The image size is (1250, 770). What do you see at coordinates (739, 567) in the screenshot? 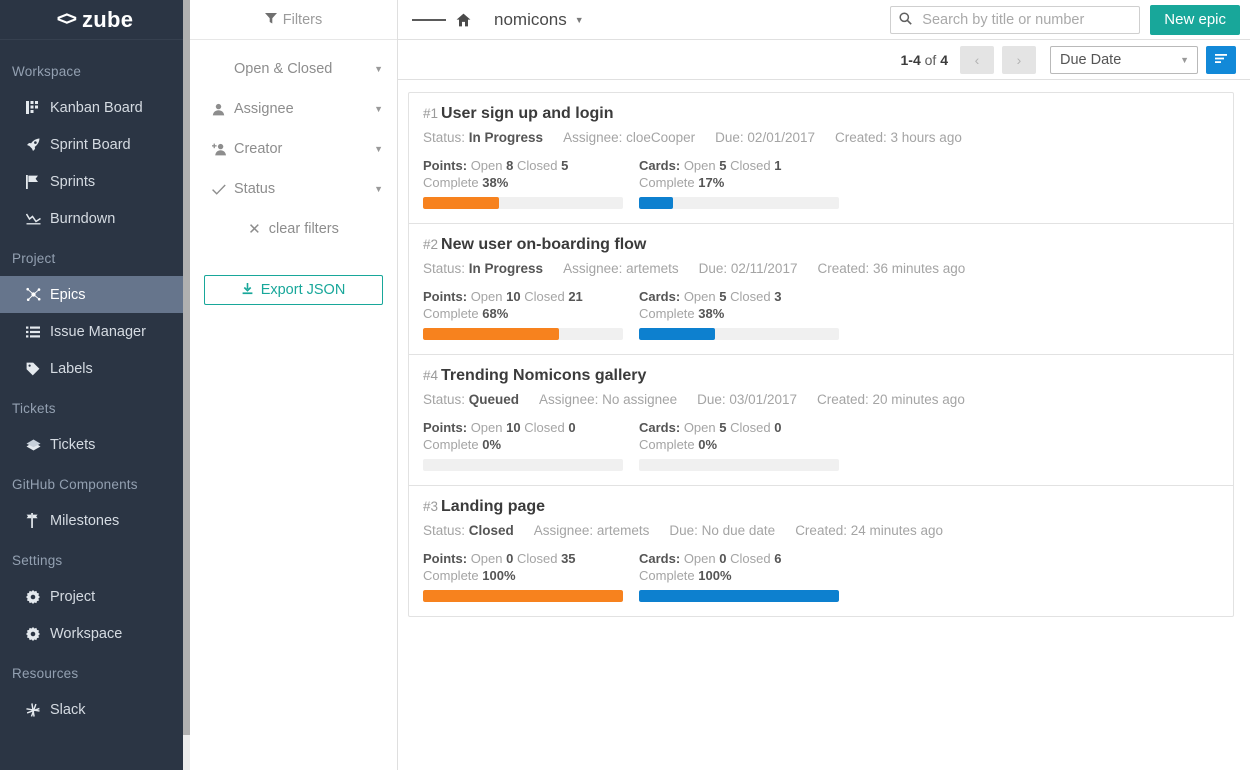
I see `cards-summary: Cards: Open 0 Closed 6 Complete 100%` at bounding box center [739, 567].